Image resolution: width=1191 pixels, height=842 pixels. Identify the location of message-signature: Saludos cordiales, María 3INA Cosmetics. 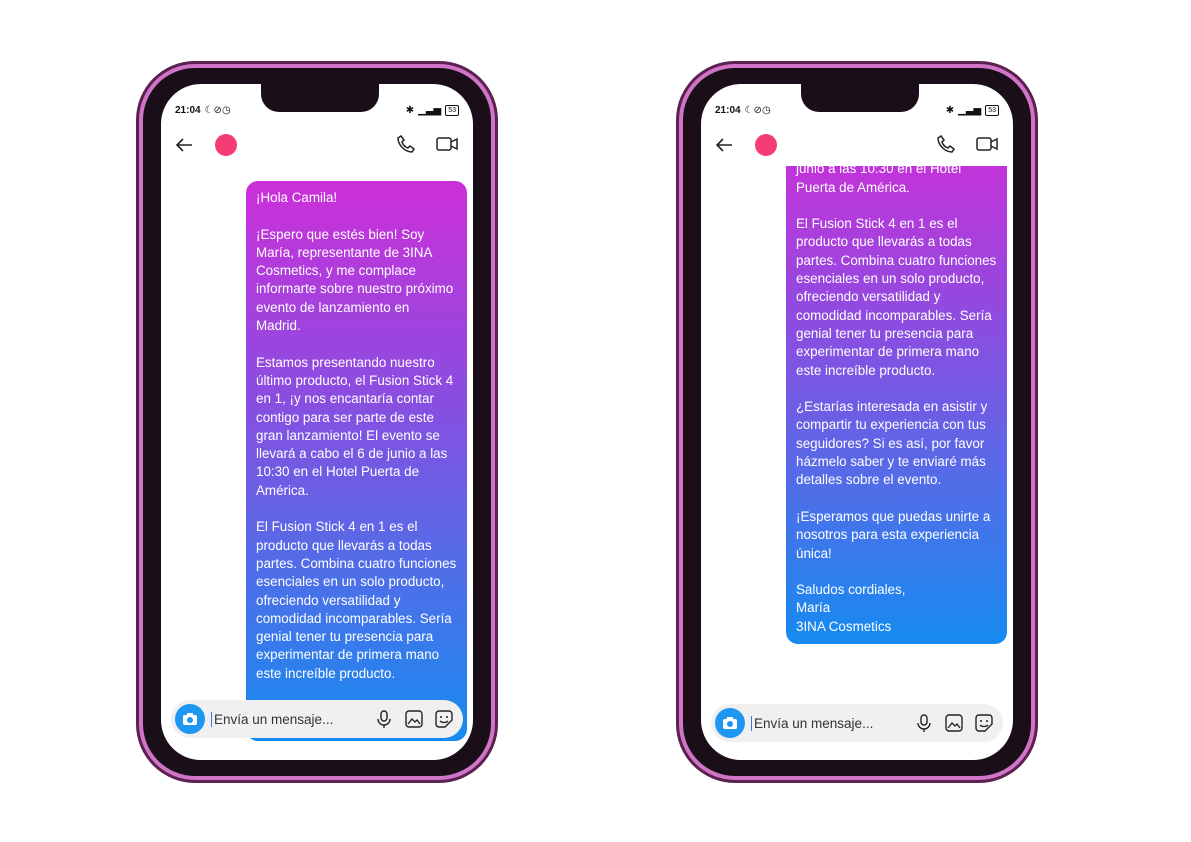
(851, 608).